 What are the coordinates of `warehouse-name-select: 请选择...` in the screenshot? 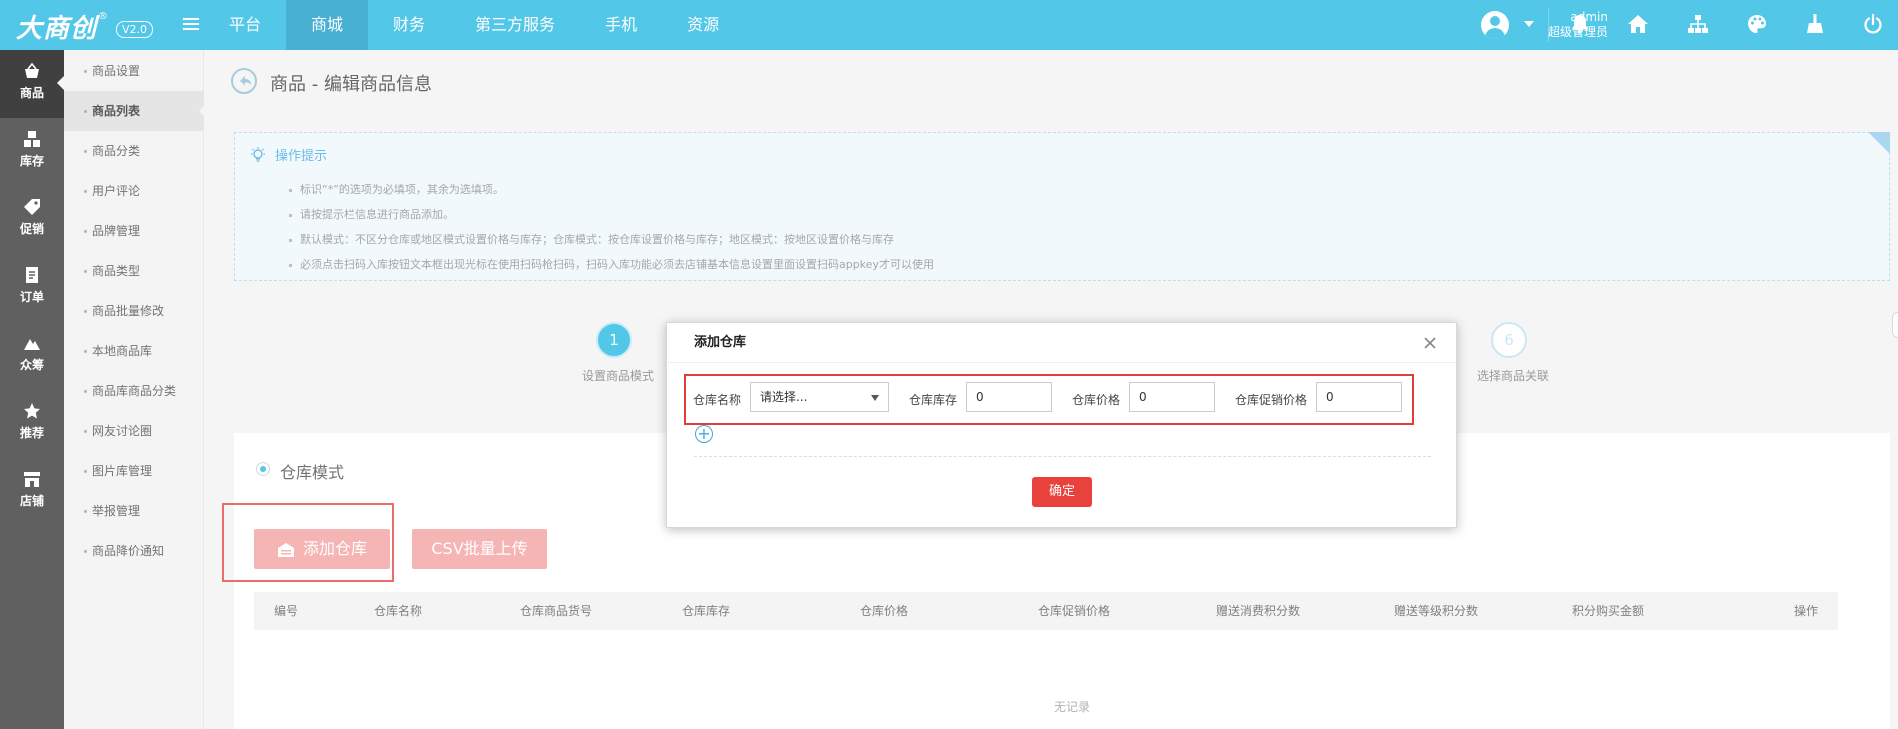 It's located at (819, 397).